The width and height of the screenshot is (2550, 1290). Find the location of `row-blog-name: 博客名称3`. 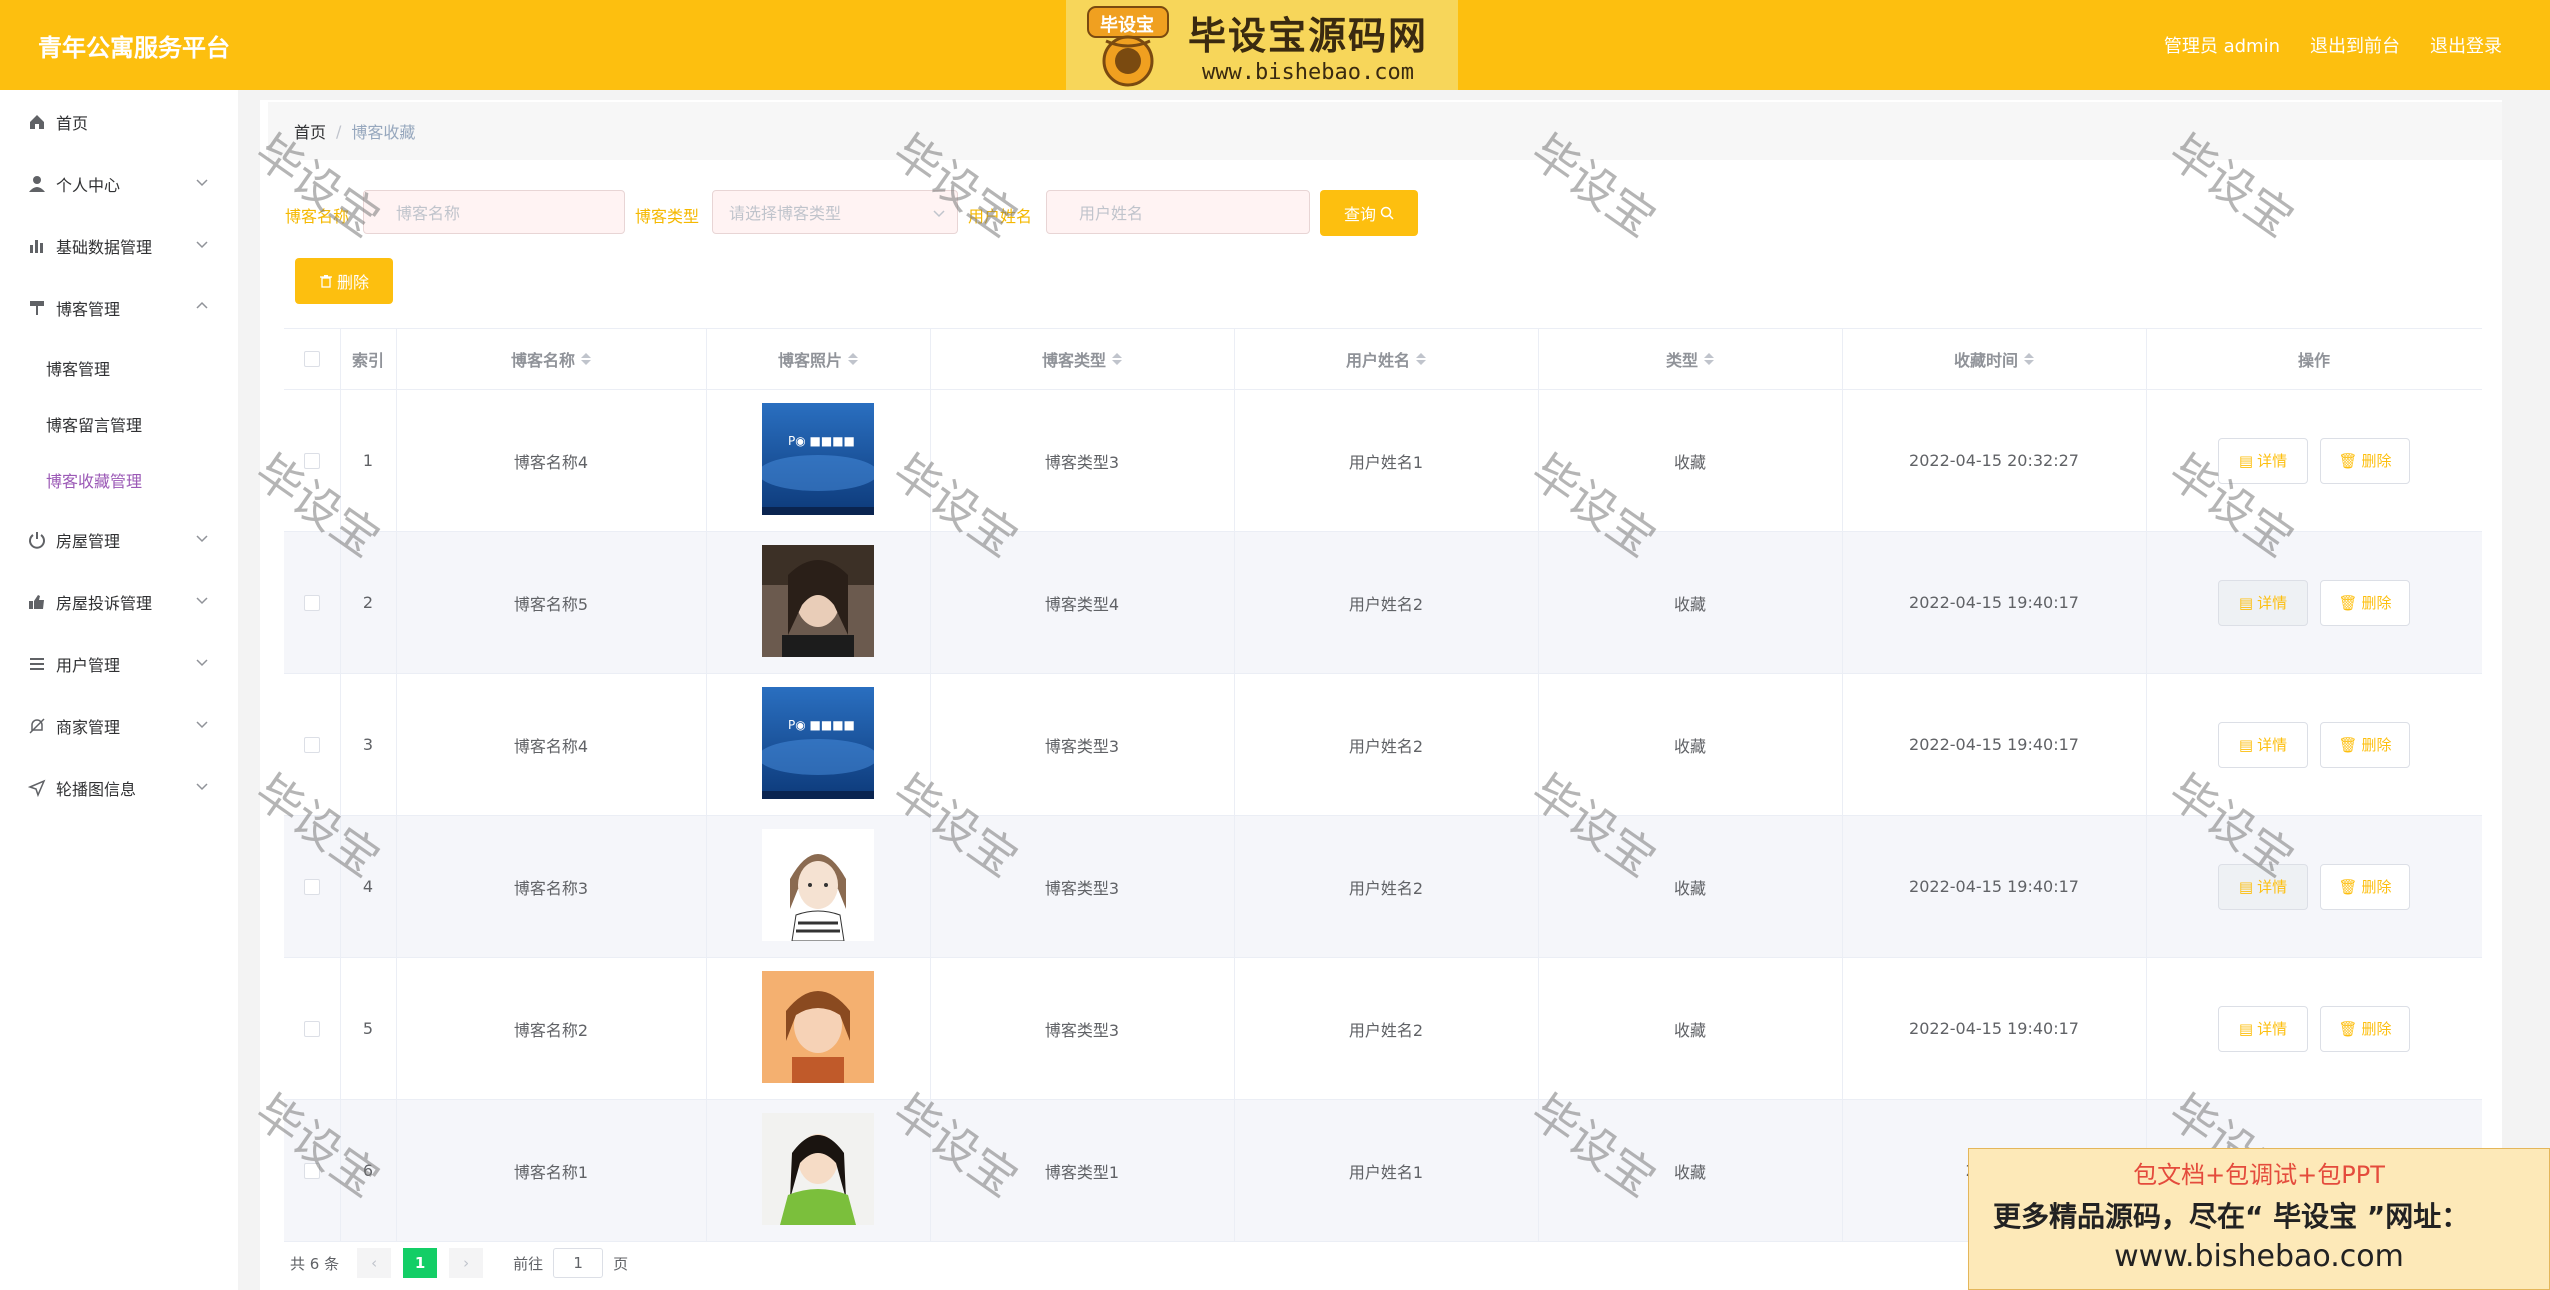

row-blog-name: 博客名称3 is located at coordinates (551, 888).